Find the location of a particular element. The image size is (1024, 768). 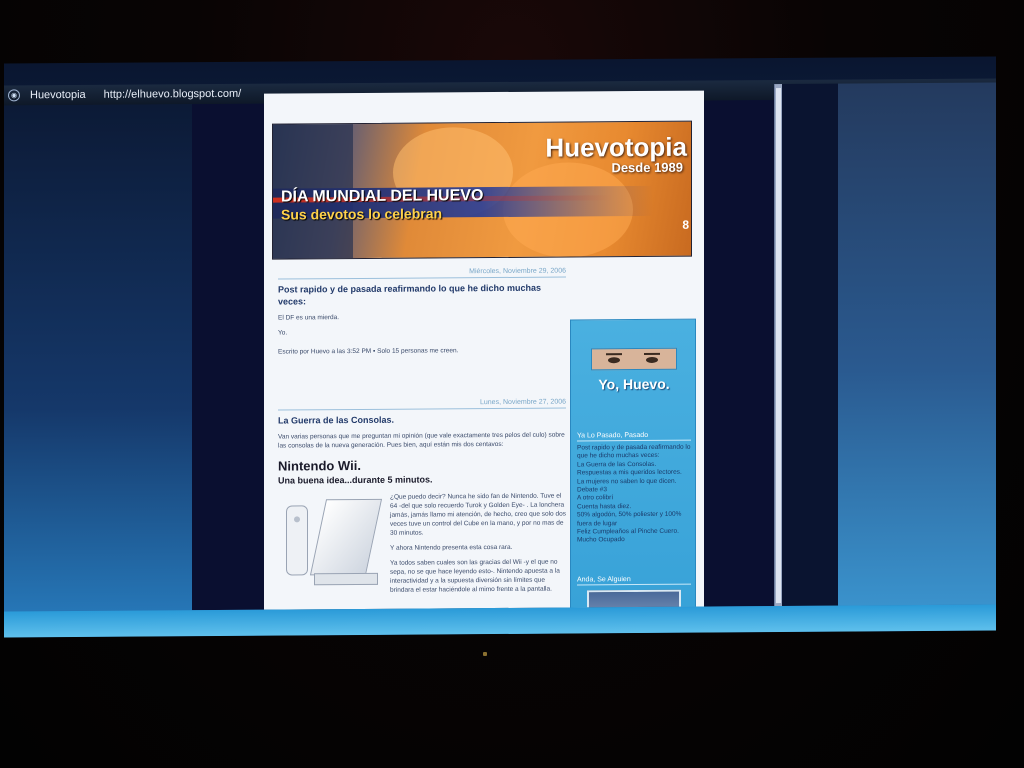

recent-post-link: Mucho Ocupado is located at coordinates (635, 540).